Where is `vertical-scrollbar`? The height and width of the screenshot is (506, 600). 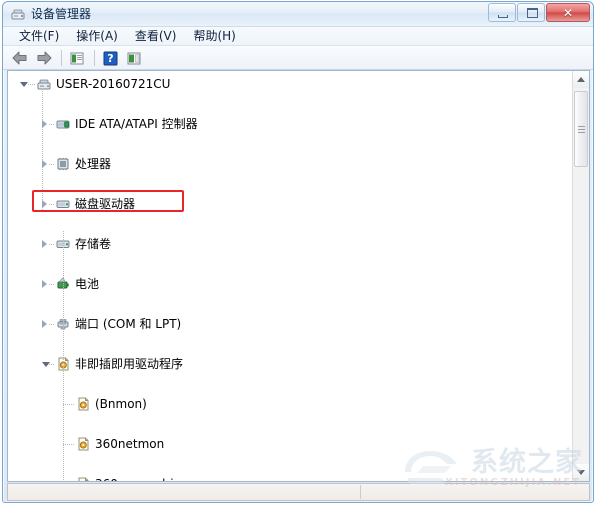
vertical-scrollbar is located at coordinates (580, 276).